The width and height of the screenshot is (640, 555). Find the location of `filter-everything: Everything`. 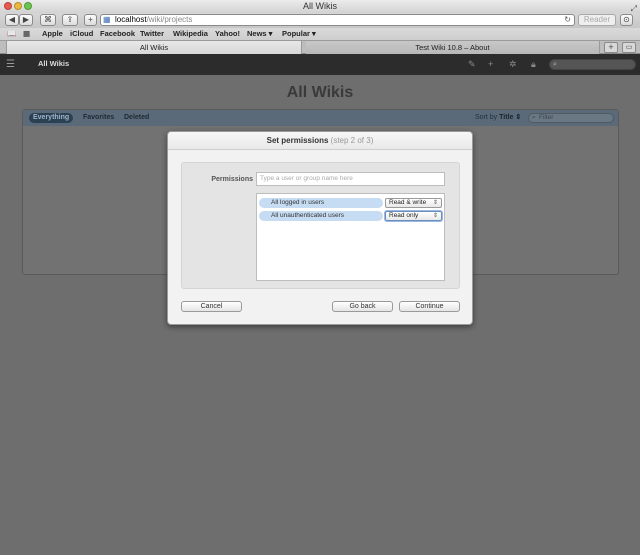

filter-everything: Everything is located at coordinates (51, 118).